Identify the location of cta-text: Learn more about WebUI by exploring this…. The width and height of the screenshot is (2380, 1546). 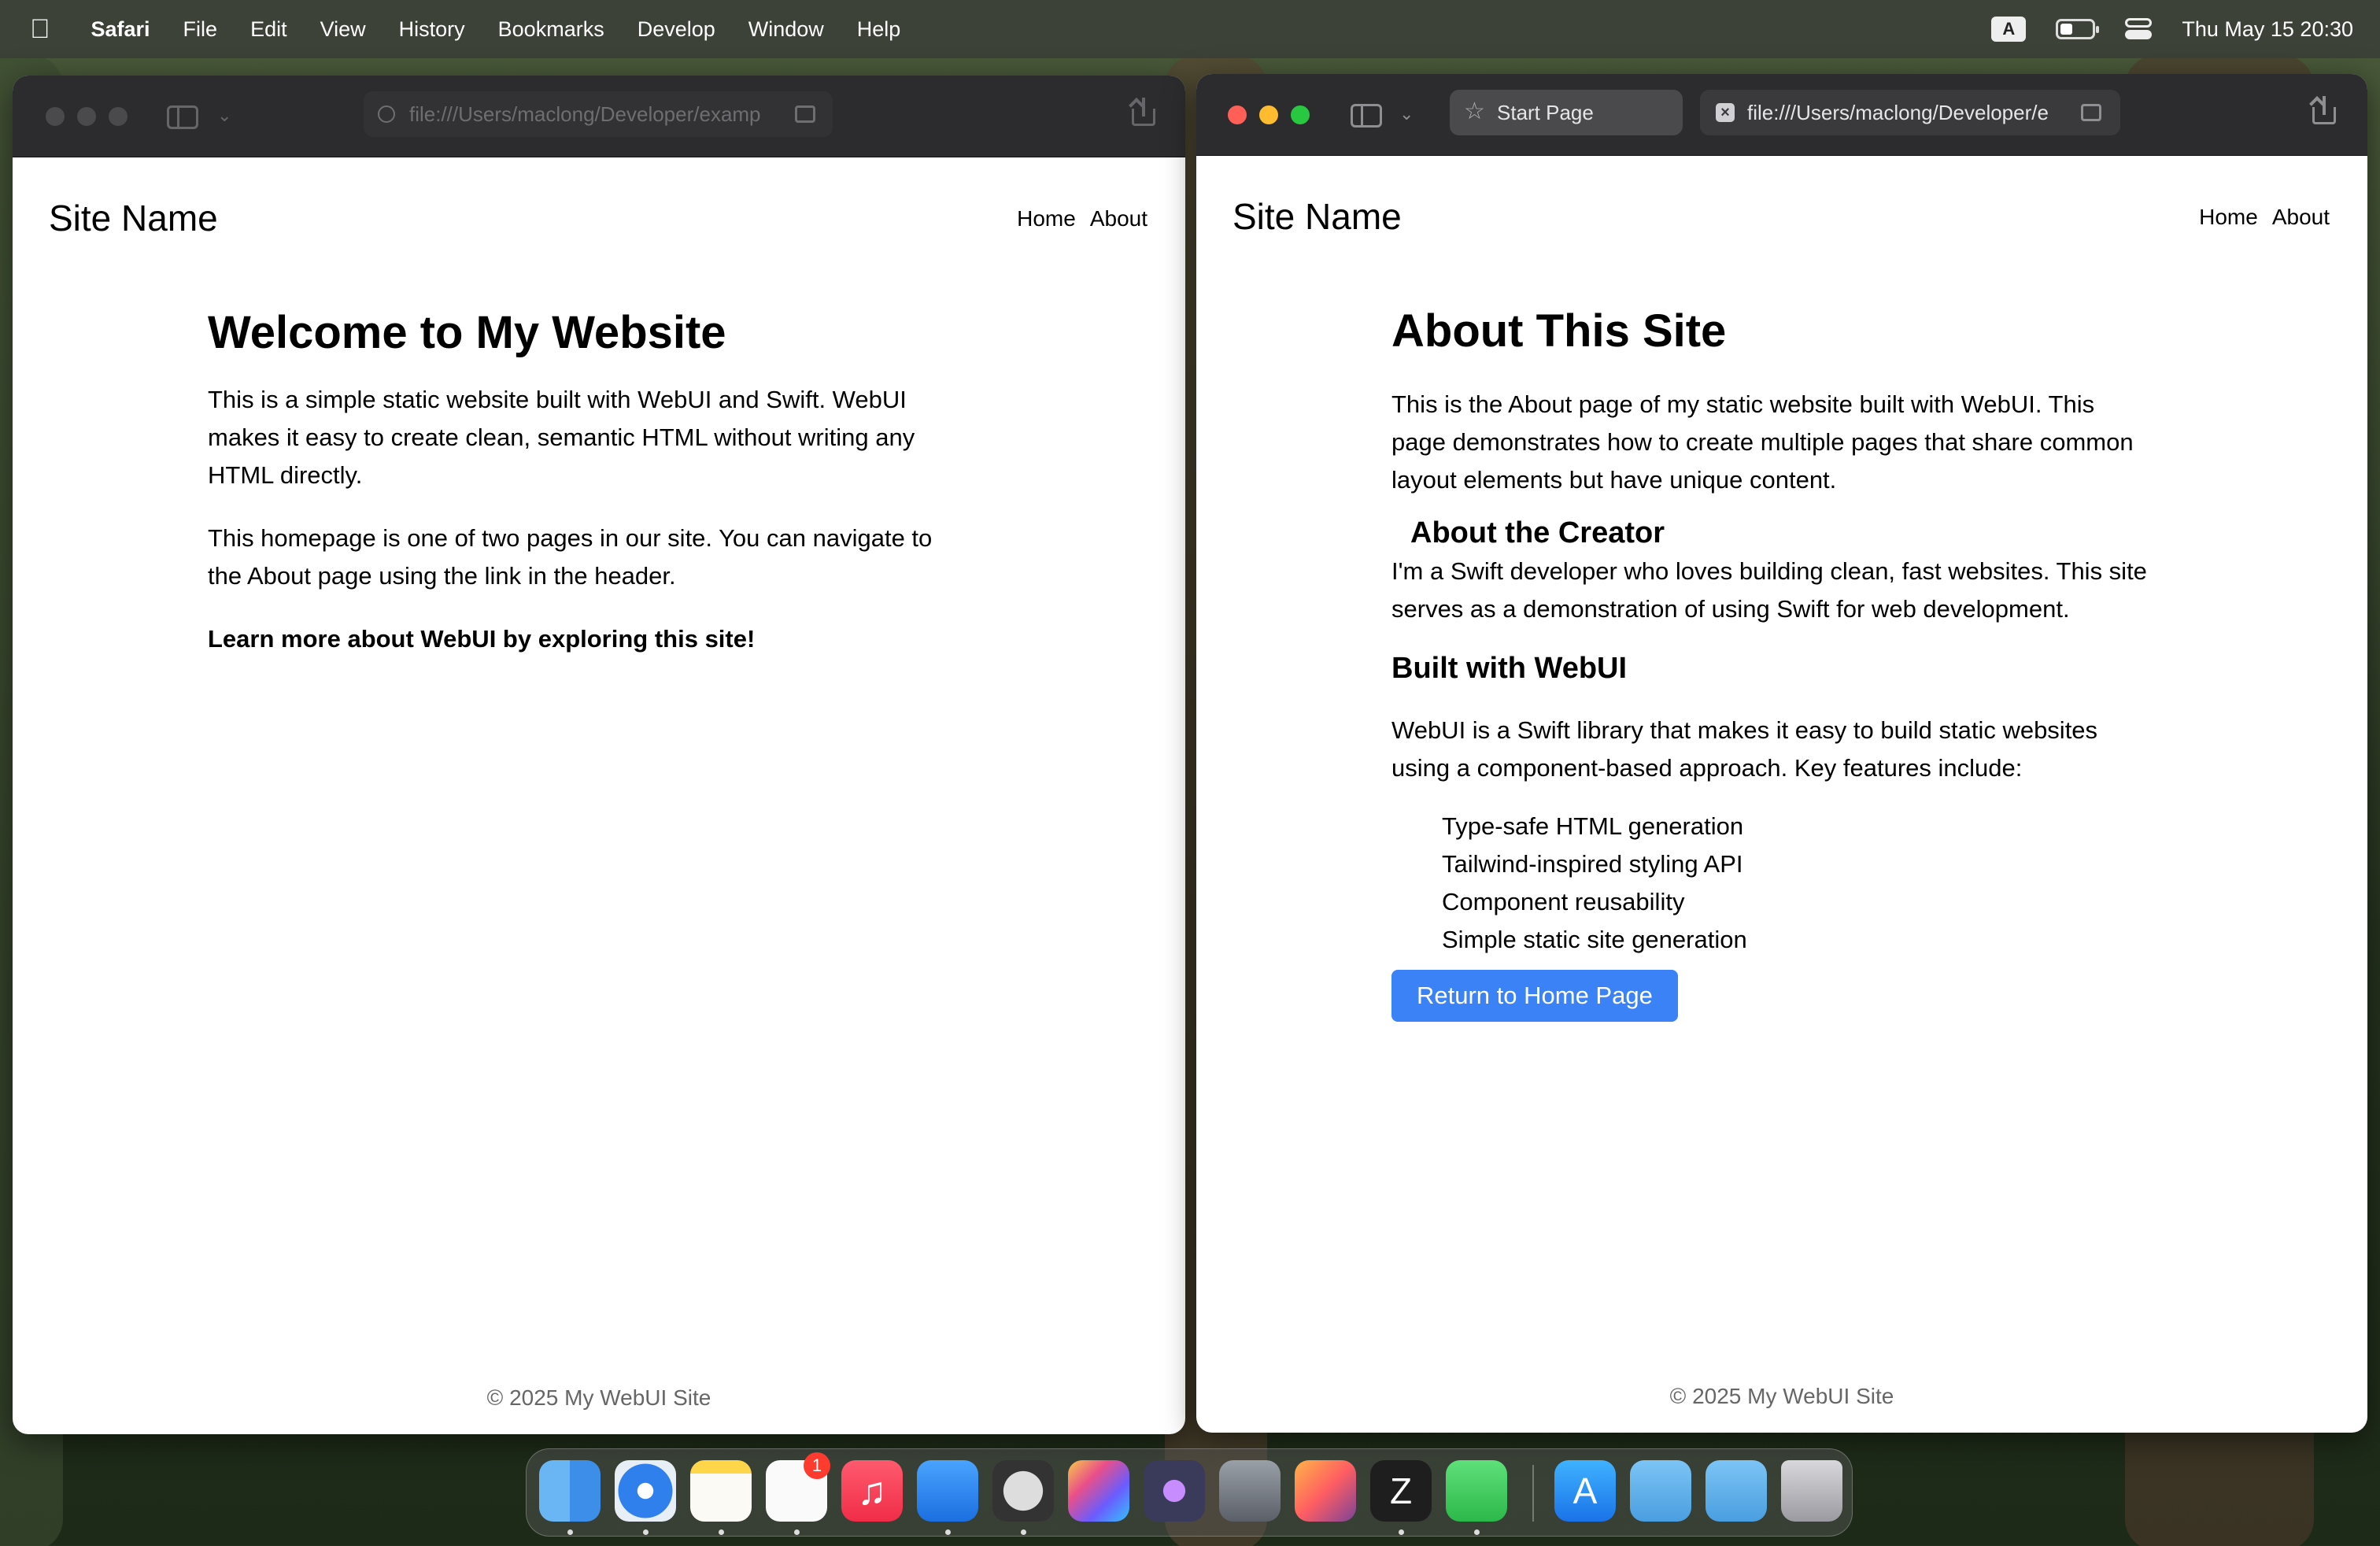
(482, 639).